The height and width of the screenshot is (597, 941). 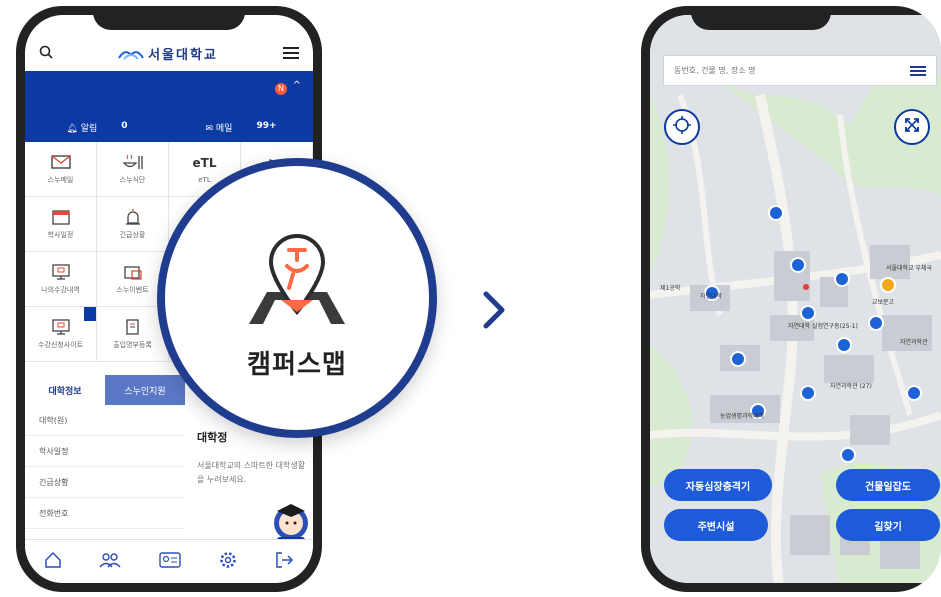 What do you see at coordinates (132, 180) in the screenshot?
I see `shortcut-label: 스누식단` at bounding box center [132, 180].